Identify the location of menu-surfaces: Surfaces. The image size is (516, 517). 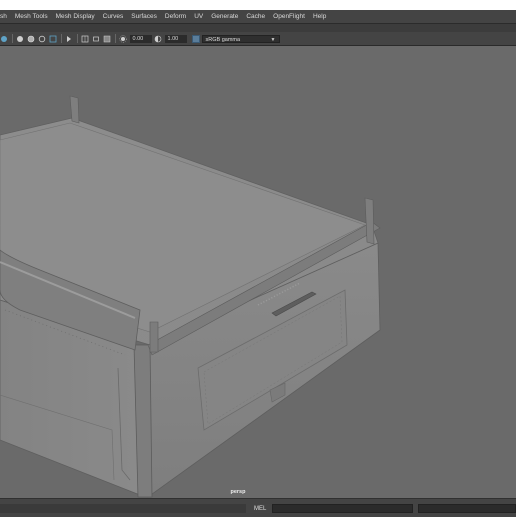
(144, 16).